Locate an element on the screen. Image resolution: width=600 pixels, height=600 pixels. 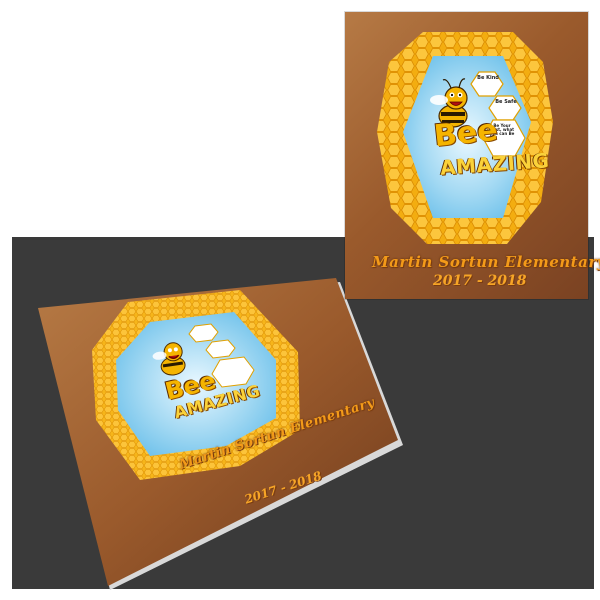
front-hex-safe-label: Be Safe is located at coordinates (506, 102).